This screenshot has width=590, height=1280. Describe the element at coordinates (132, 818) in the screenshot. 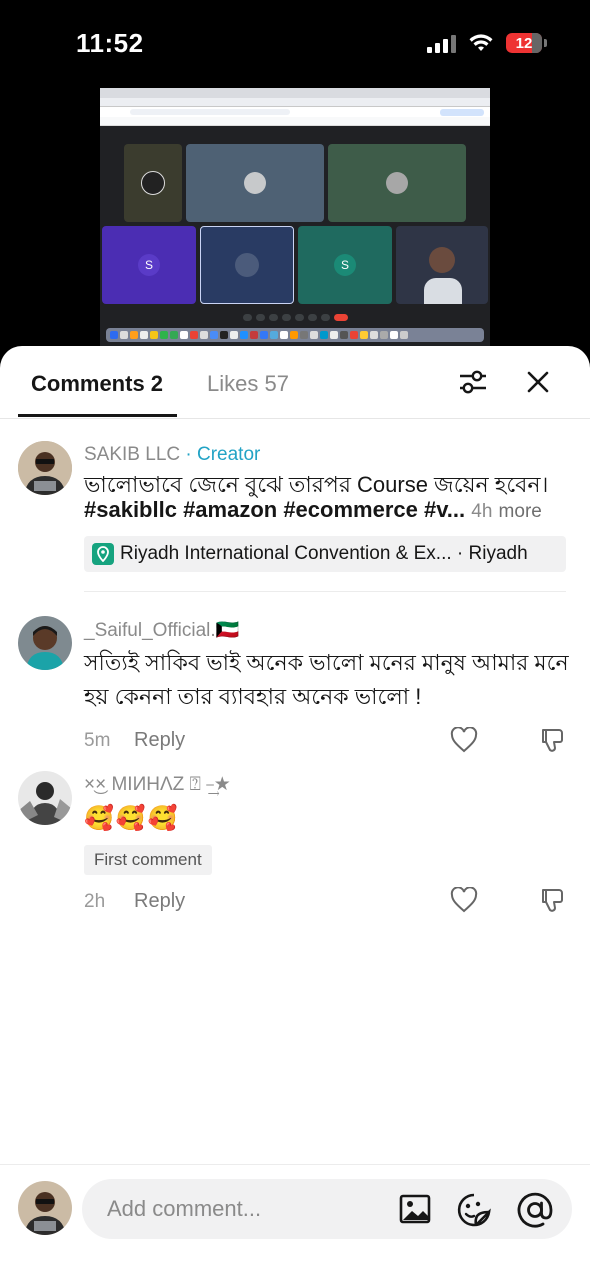

I see `comment-text: 🥰🥰🥰` at that location.